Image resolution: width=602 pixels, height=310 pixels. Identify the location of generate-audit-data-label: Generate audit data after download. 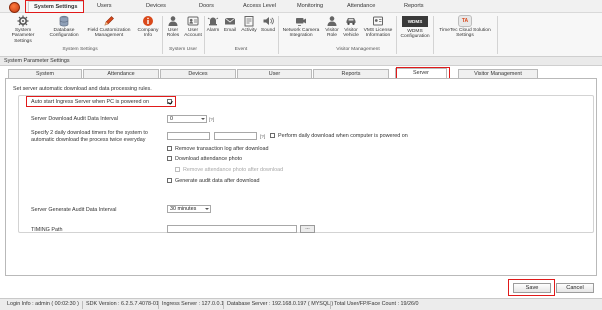
(217, 181).